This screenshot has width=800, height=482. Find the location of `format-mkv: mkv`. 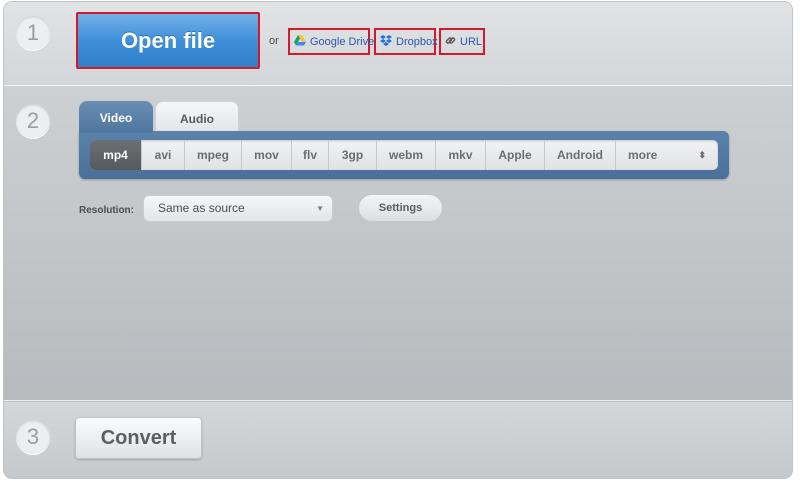

format-mkv: mkv is located at coordinates (461, 155).